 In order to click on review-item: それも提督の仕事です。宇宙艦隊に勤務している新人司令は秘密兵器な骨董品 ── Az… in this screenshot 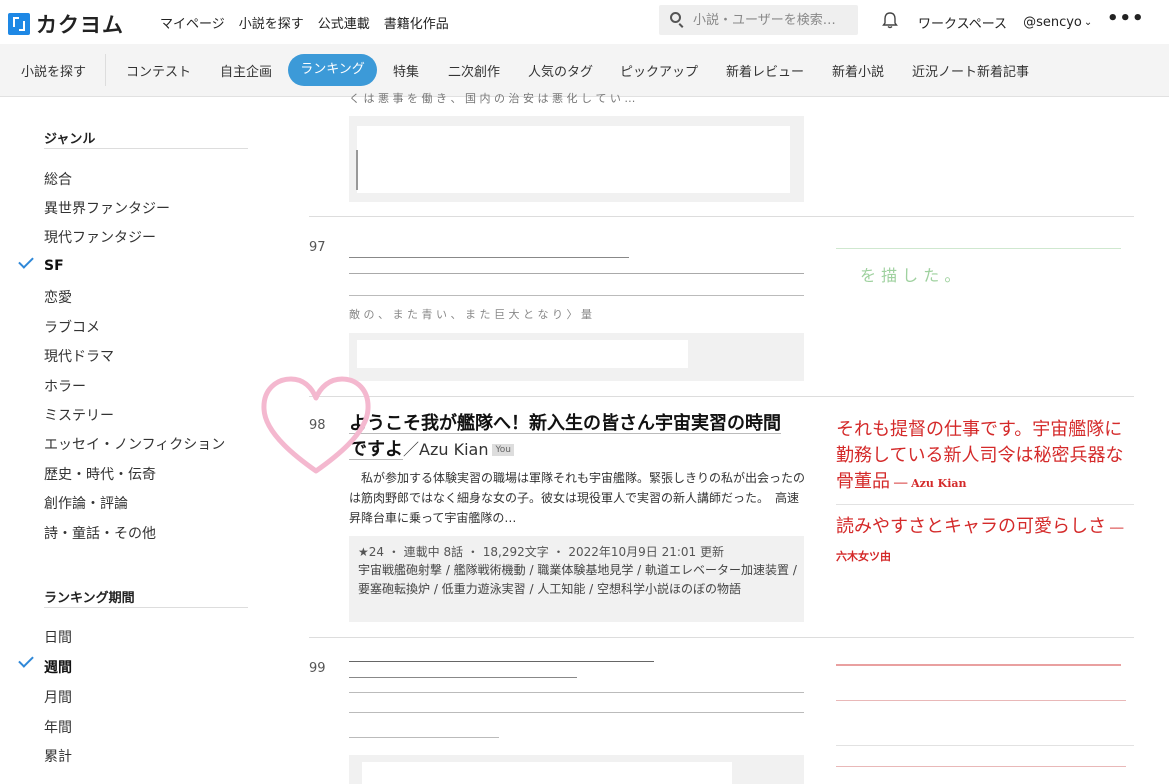, I will do `click(982, 457)`.